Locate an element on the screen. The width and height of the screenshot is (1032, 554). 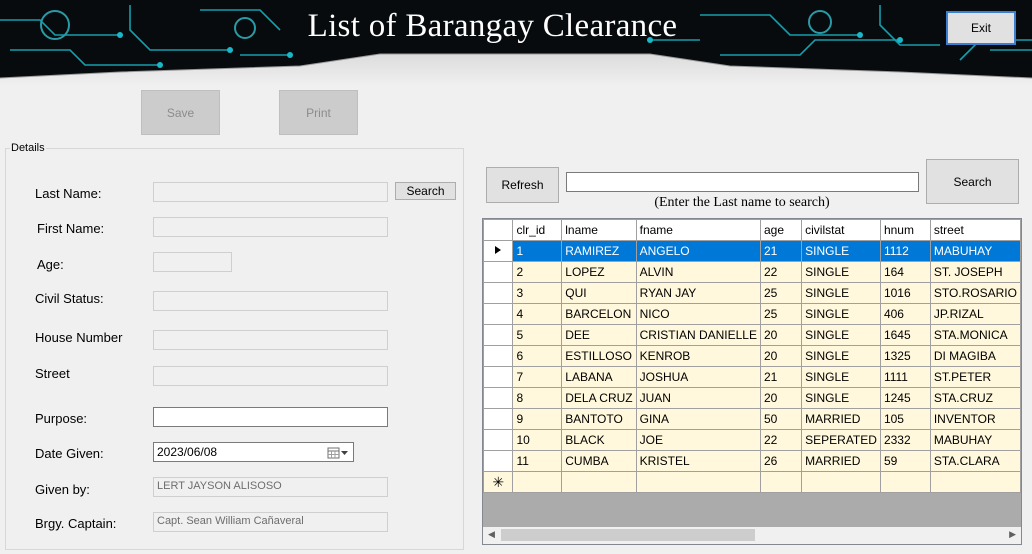
table-row: 1 RAMIREZ ANGELO 21 SINGLE 1112 MABUHAY is located at coordinates (752, 251).